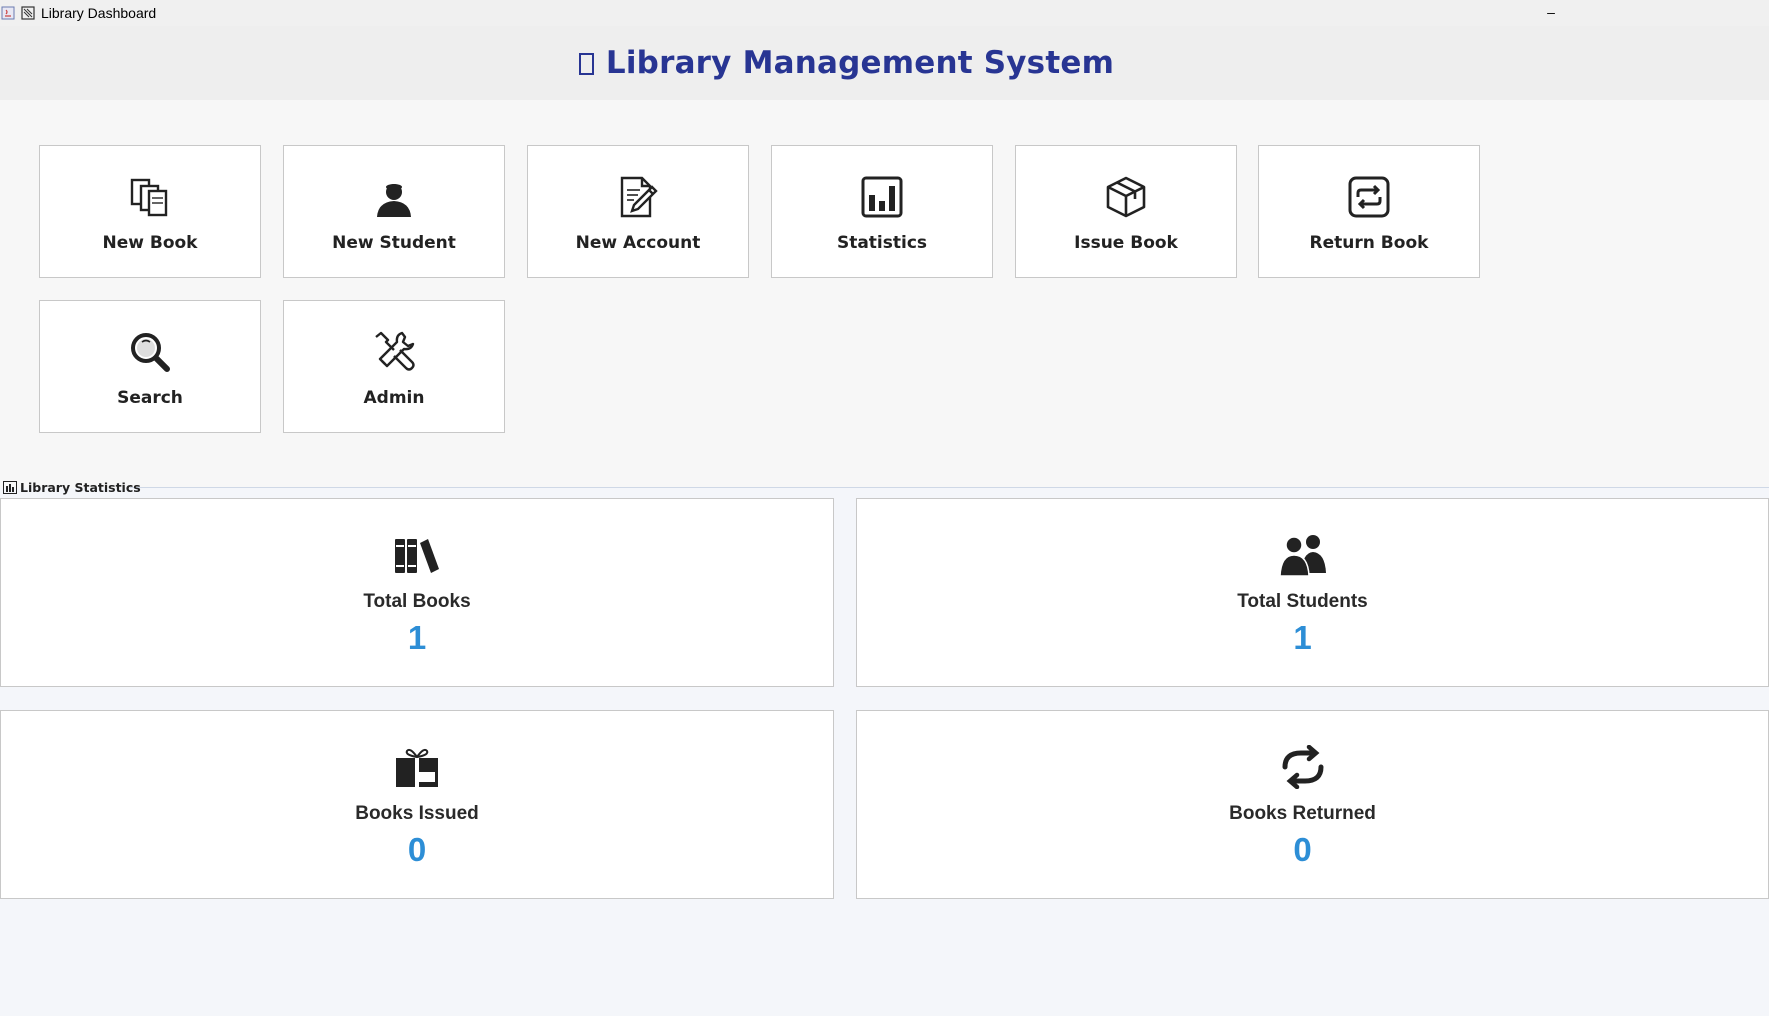 Image resolution: width=1769 pixels, height=1016 pixels. I want to click on java-app-icon, so click(8, 13).